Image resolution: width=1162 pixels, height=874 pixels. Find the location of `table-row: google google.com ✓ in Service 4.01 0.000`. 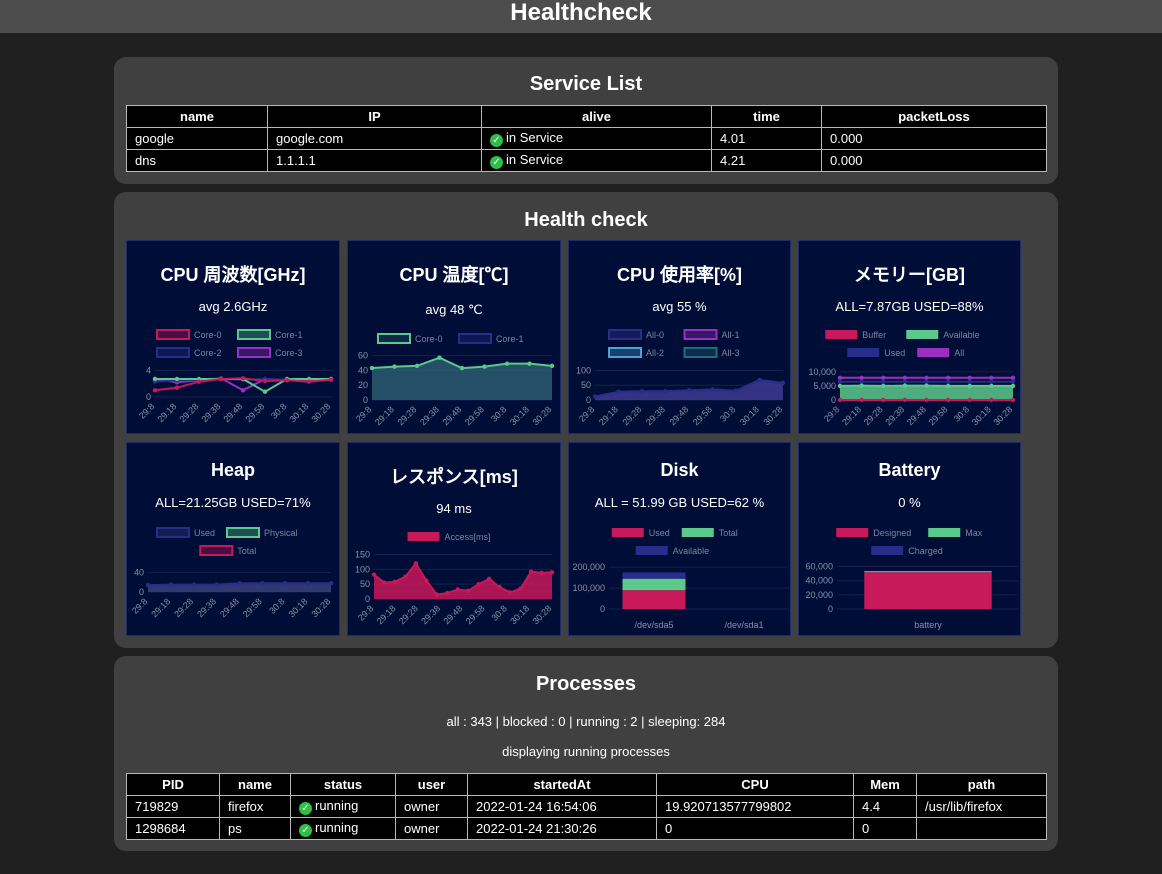

table-row: google google.com ✓ in Service 4.01 0.000 is located at coordinates (586, 138).